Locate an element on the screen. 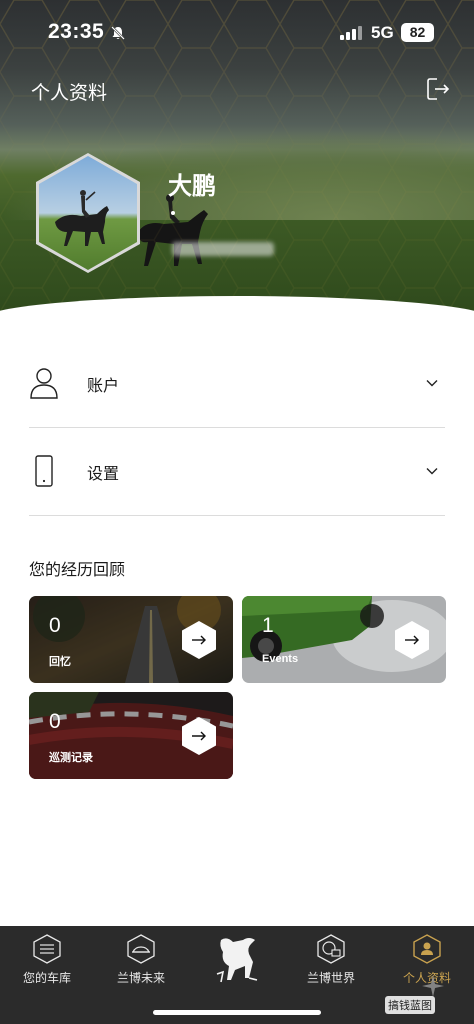 This screenshot has width=474, height=1024. tab-label: 兰博世界 is located at coordinates (330, 978).